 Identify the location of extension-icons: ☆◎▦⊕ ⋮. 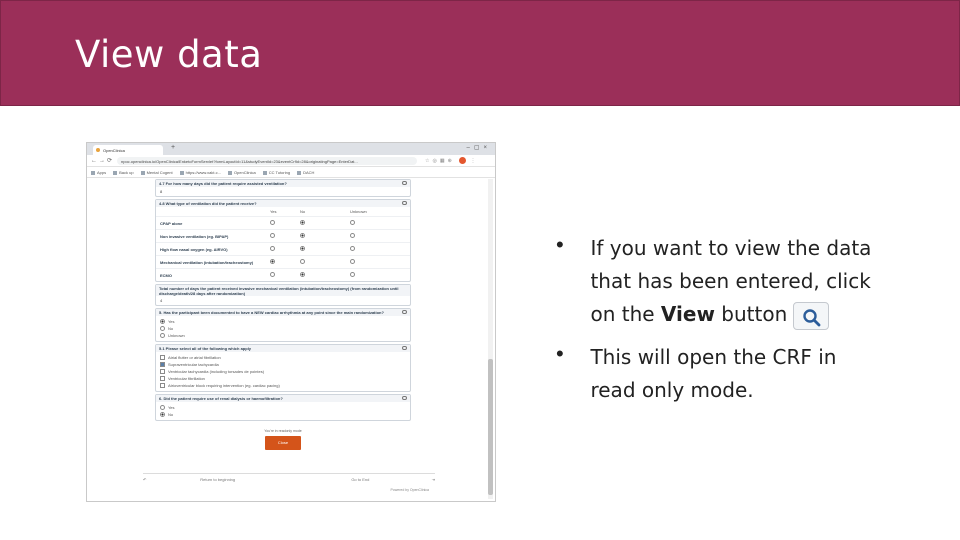
(458, 161).